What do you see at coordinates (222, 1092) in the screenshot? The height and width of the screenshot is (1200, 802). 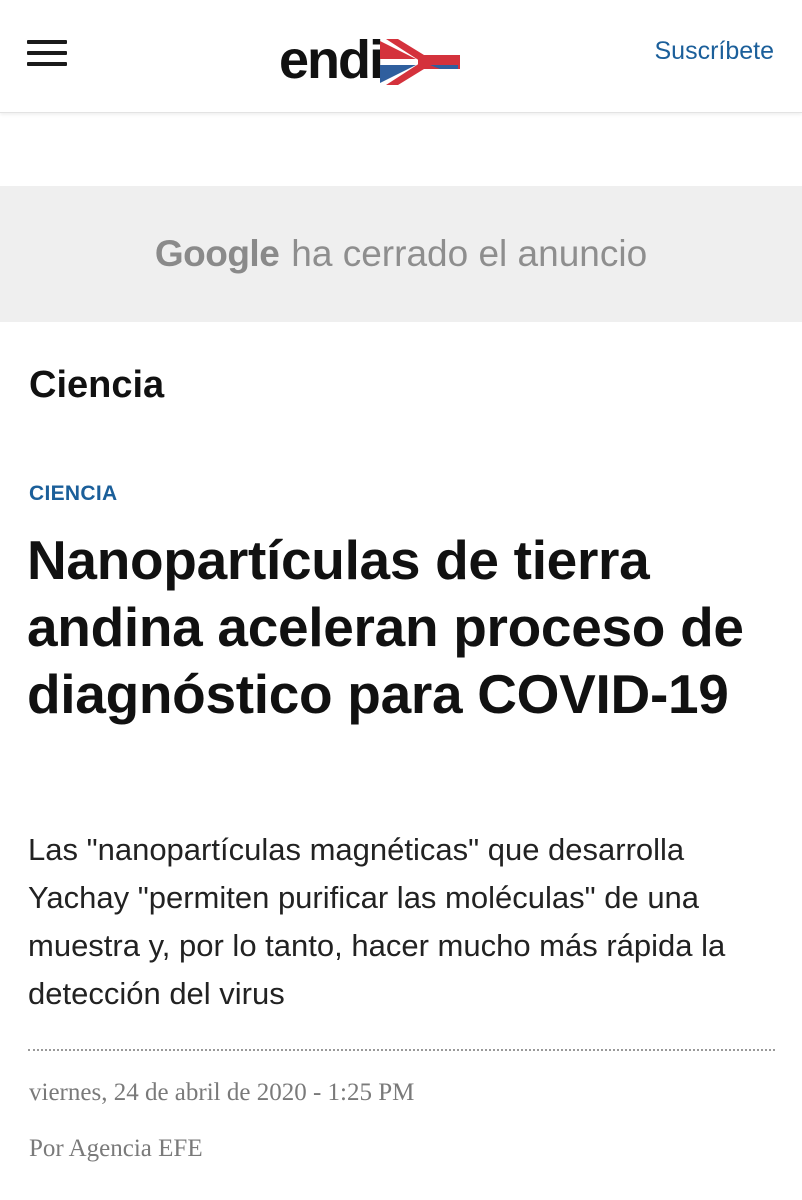 I see `article-date: viernes, 24 de abril de 2020 - 1:25 PM` at bounding box center [222, 1092].